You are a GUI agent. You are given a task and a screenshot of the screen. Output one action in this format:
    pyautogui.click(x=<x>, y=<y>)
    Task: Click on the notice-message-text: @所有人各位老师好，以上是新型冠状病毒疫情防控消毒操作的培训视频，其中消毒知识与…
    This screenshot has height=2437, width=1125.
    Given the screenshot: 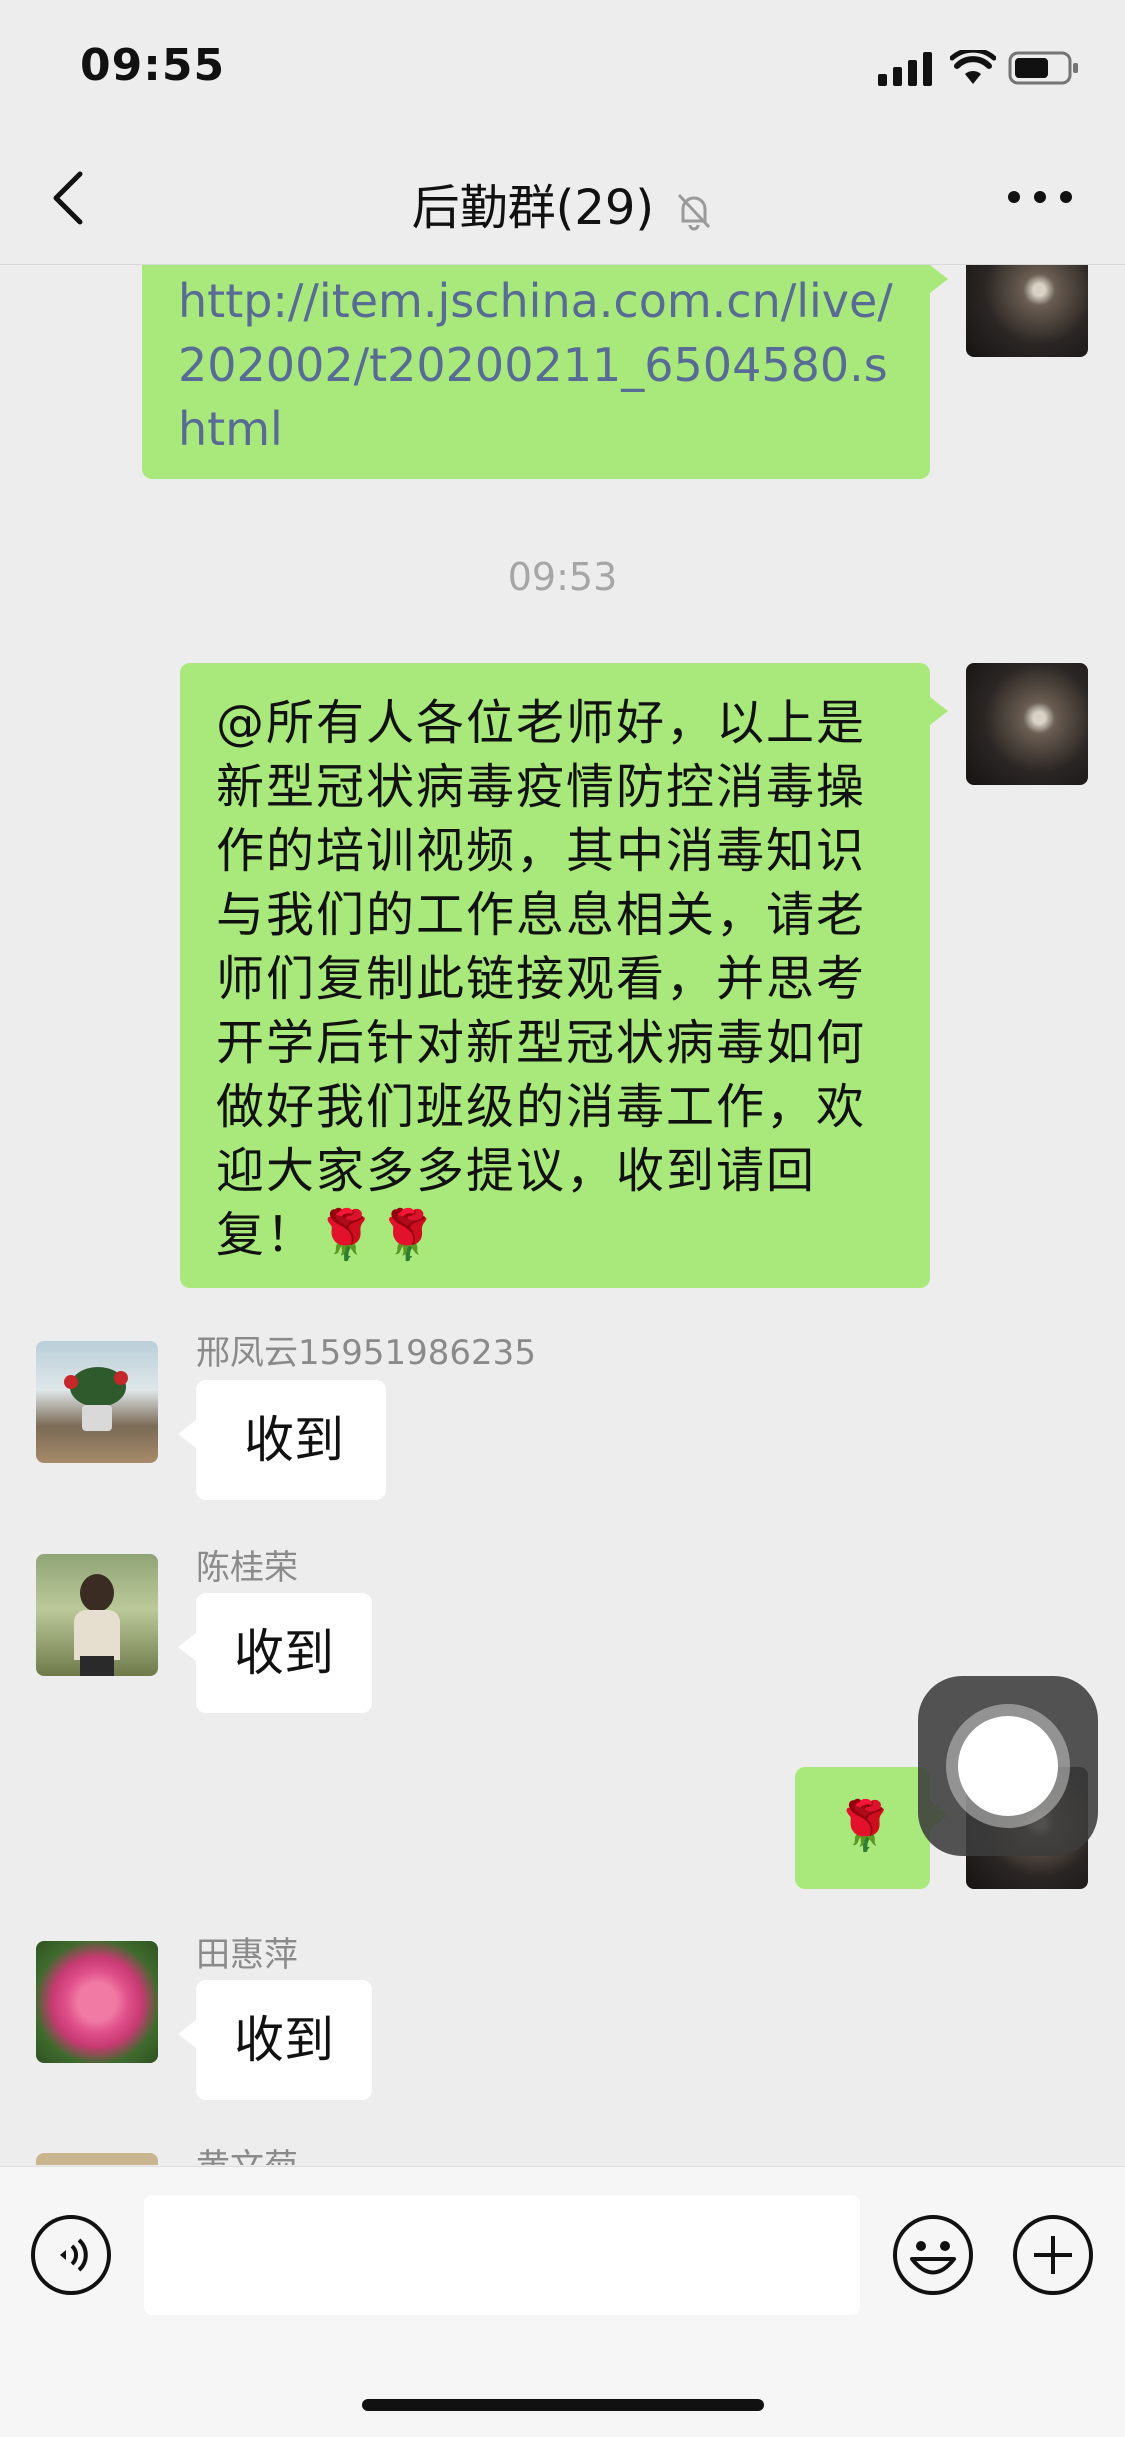 What is the action you would take?
    pyautogui.click(x=541, y=979)
    